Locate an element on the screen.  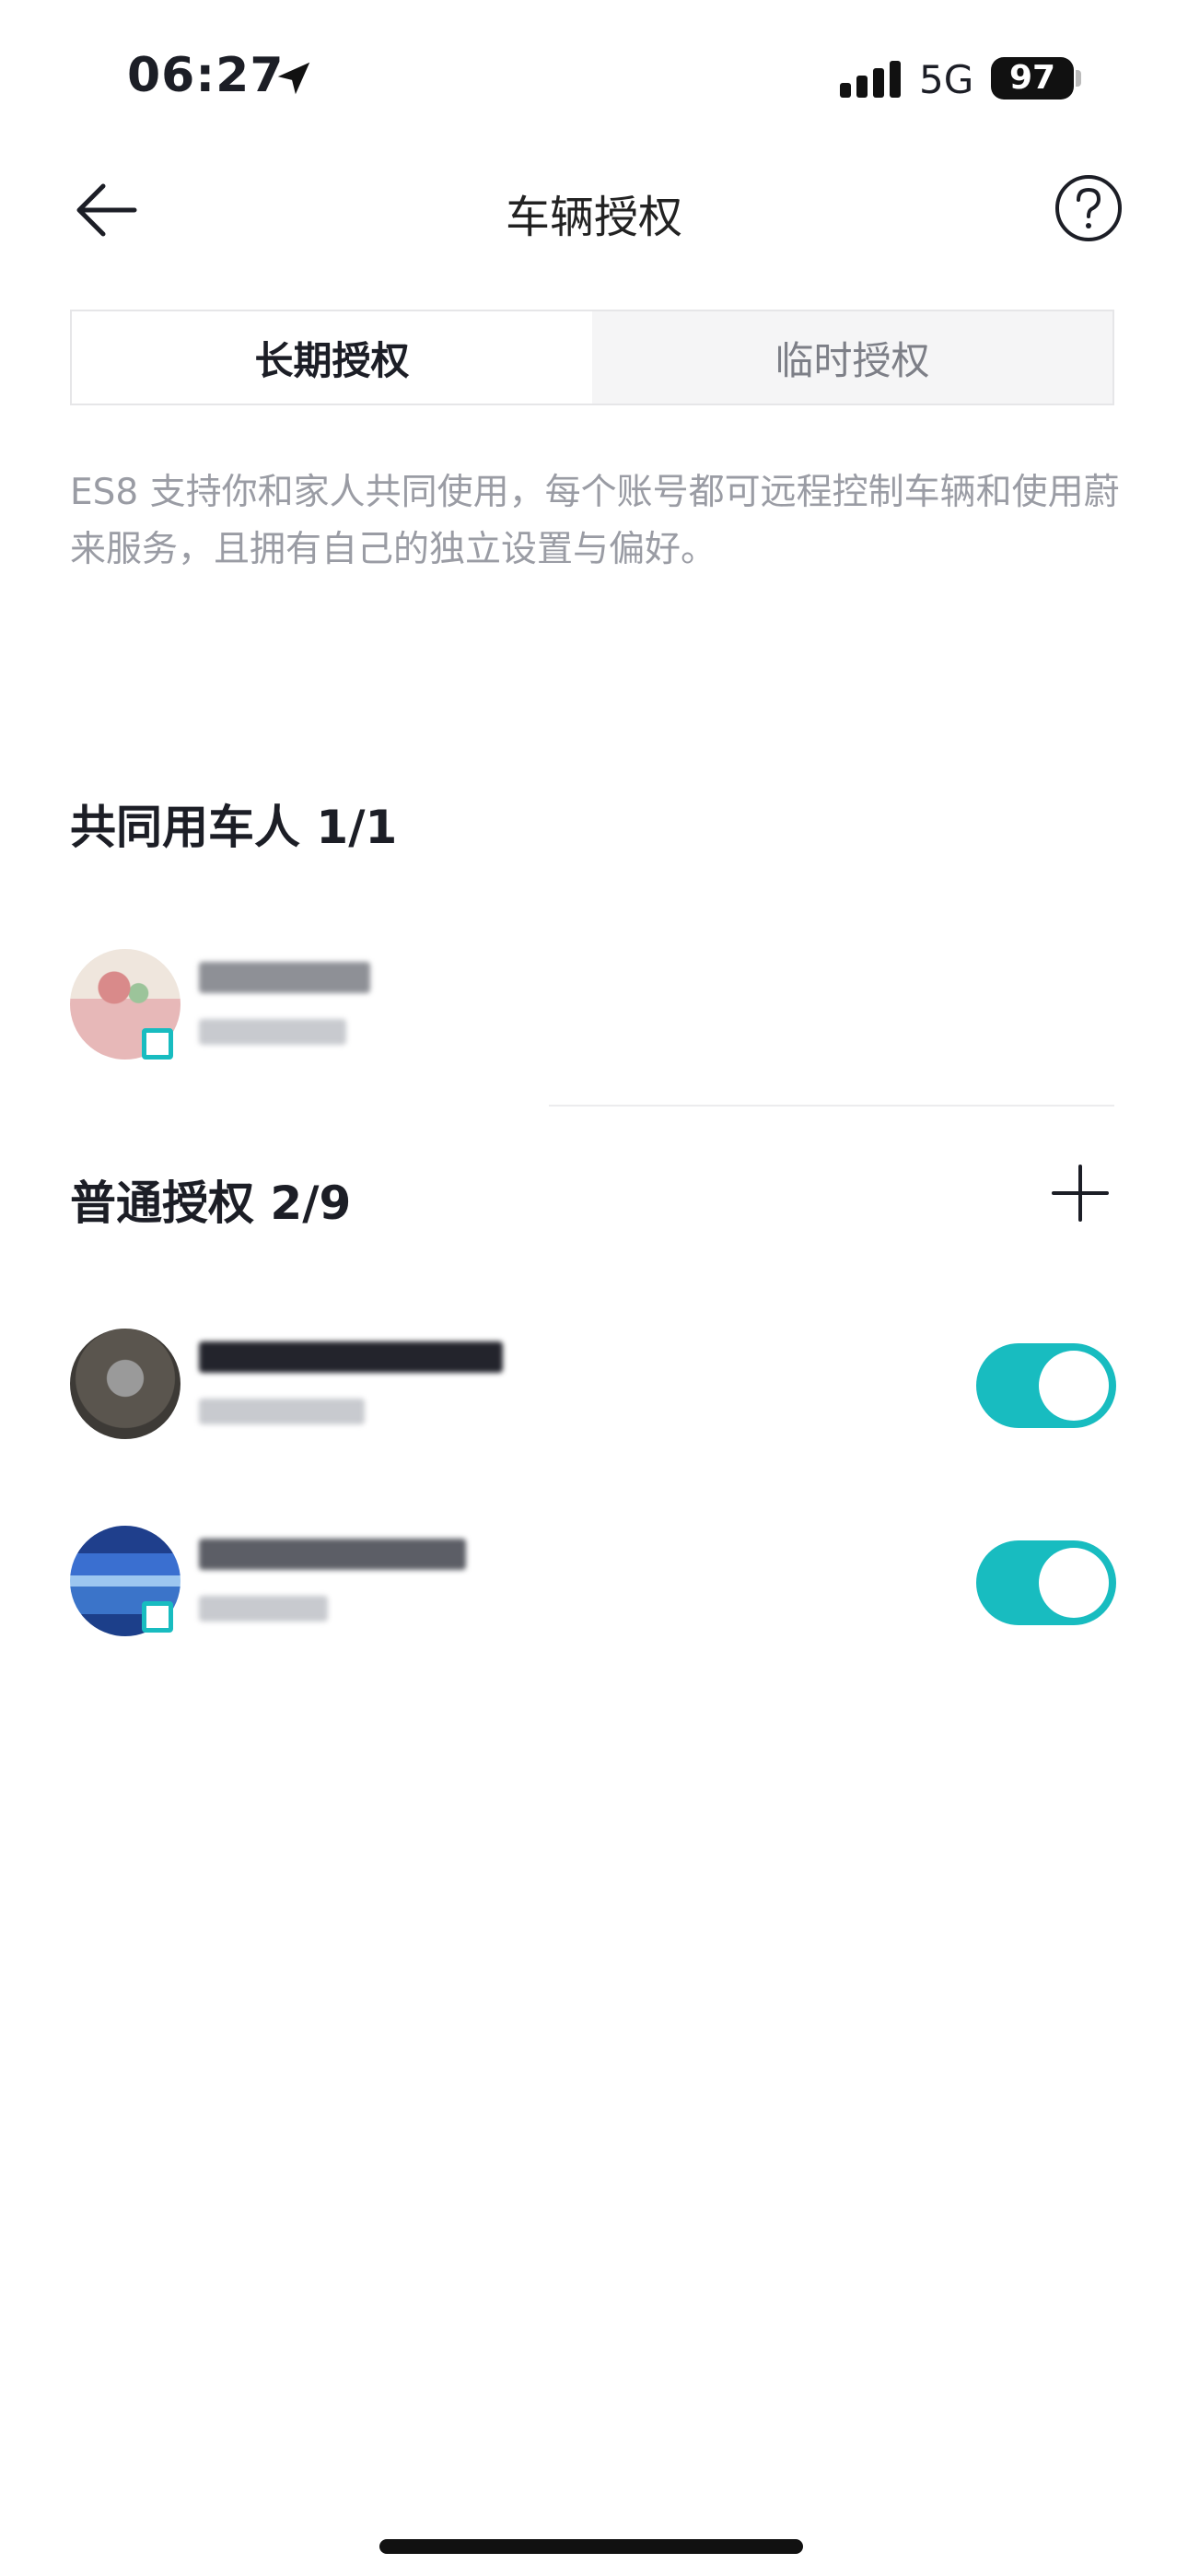
divider is located at coordinates (831, 1106).